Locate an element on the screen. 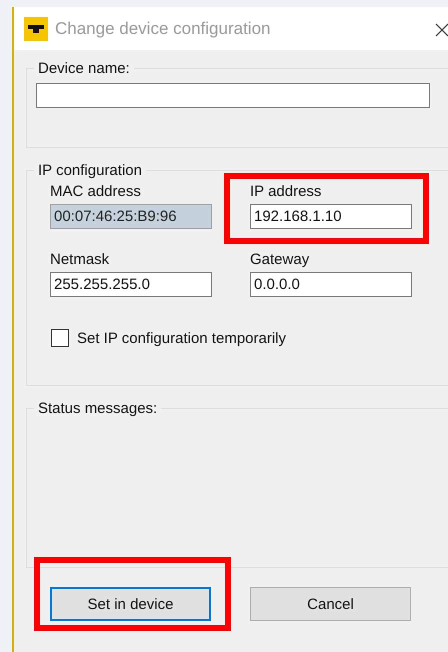  checkbox-label: Set IP configuration temporarily is located at coordinates (181, 338).